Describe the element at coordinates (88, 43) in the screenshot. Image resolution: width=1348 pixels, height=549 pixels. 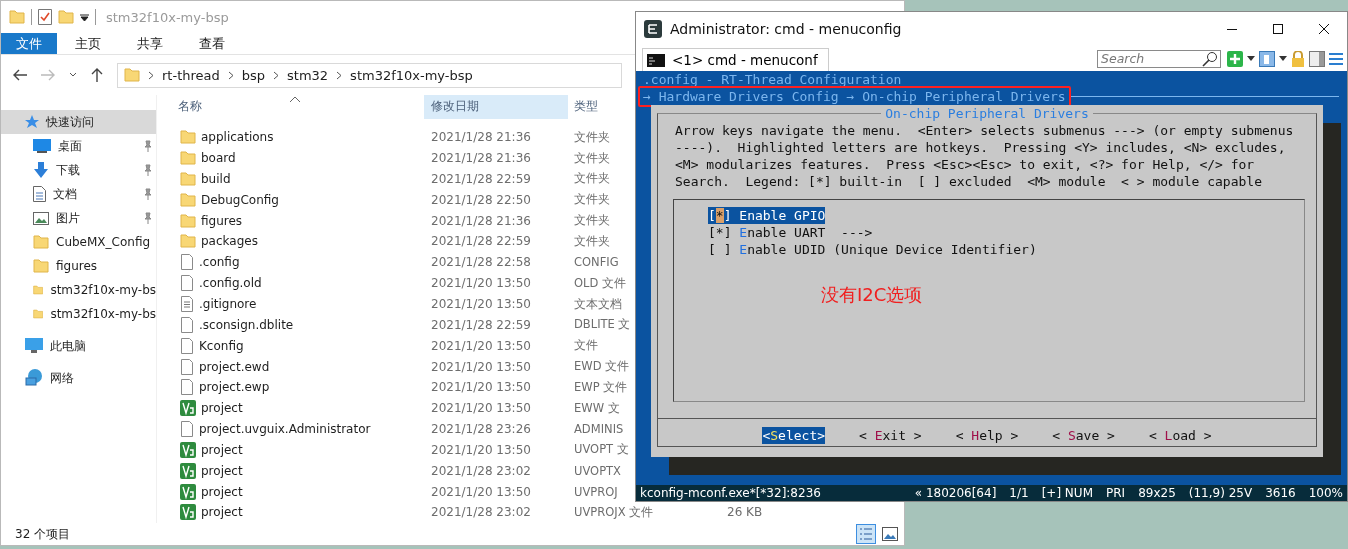
I see `ribbon-tab: 主页` at that location.